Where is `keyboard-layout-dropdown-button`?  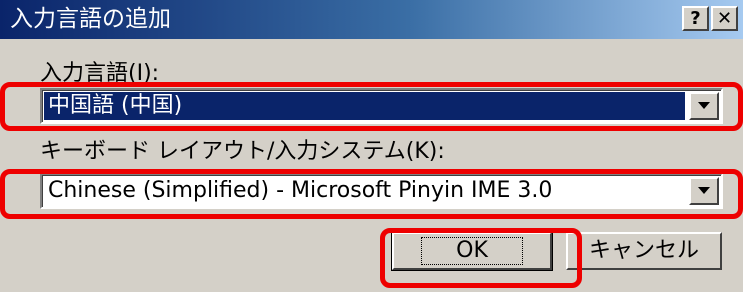 keyboard-layout-dropdown-button is located at coordinates (704, 191).